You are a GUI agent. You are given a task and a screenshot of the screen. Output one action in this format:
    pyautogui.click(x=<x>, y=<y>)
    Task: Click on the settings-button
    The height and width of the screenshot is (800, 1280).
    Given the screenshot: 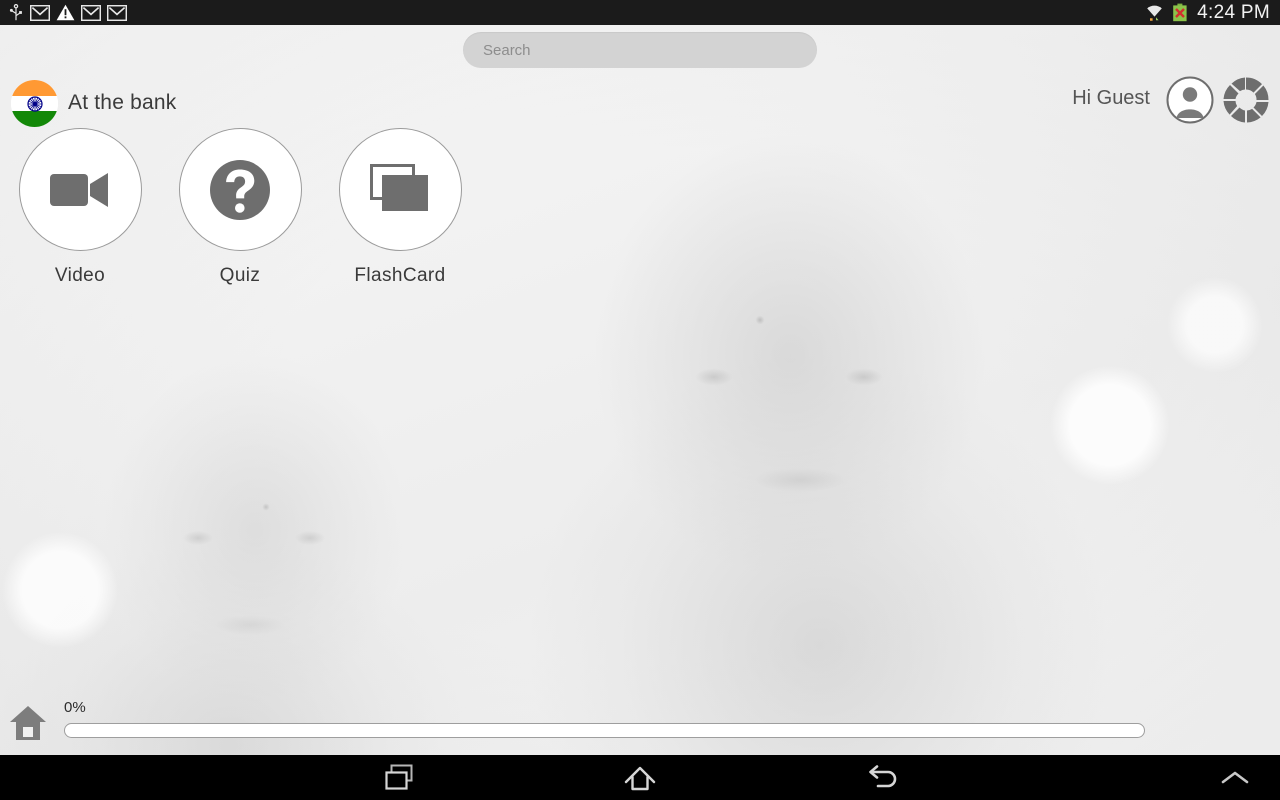 What is the action you would take?
    pyautogui.click(x=1246, y=100)
    